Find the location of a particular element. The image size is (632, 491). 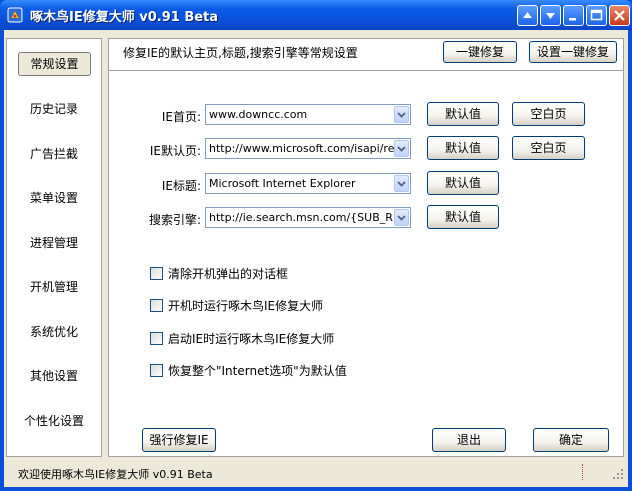

close-button is located at coordinates (619, 15).